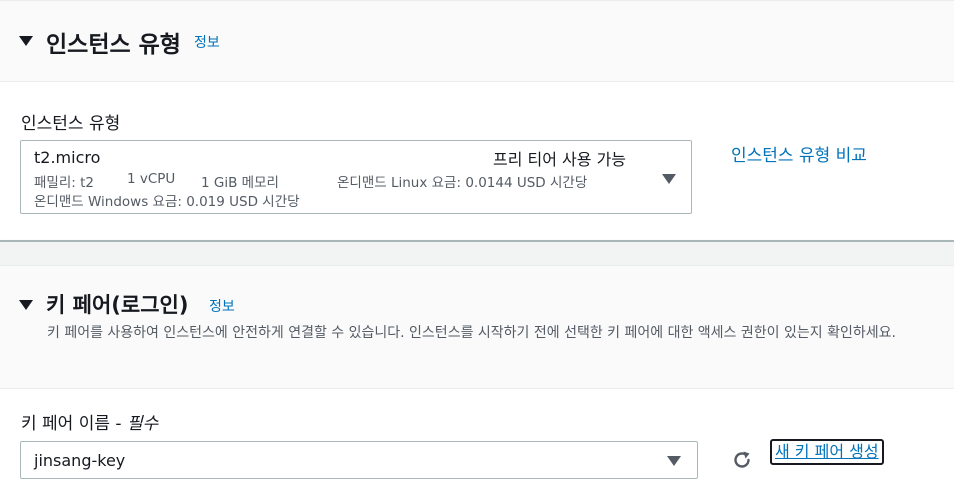  I want to click on free-tier-label: 프리 티어 사용 가능, so click(560, 159).